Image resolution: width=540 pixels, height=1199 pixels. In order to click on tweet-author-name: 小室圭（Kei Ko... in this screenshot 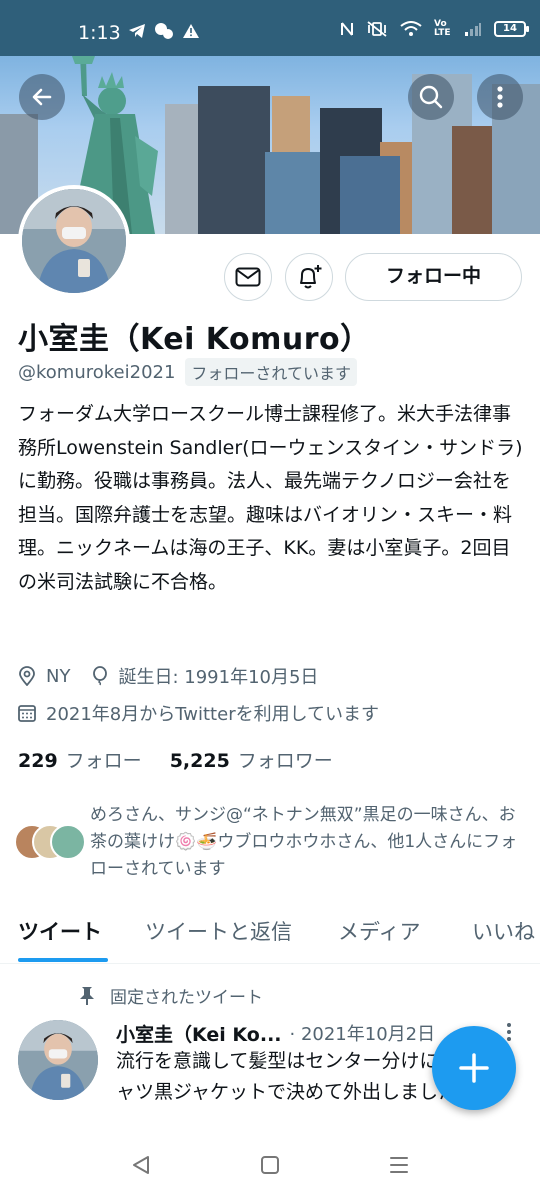, I will do `click(199, 1033)`.